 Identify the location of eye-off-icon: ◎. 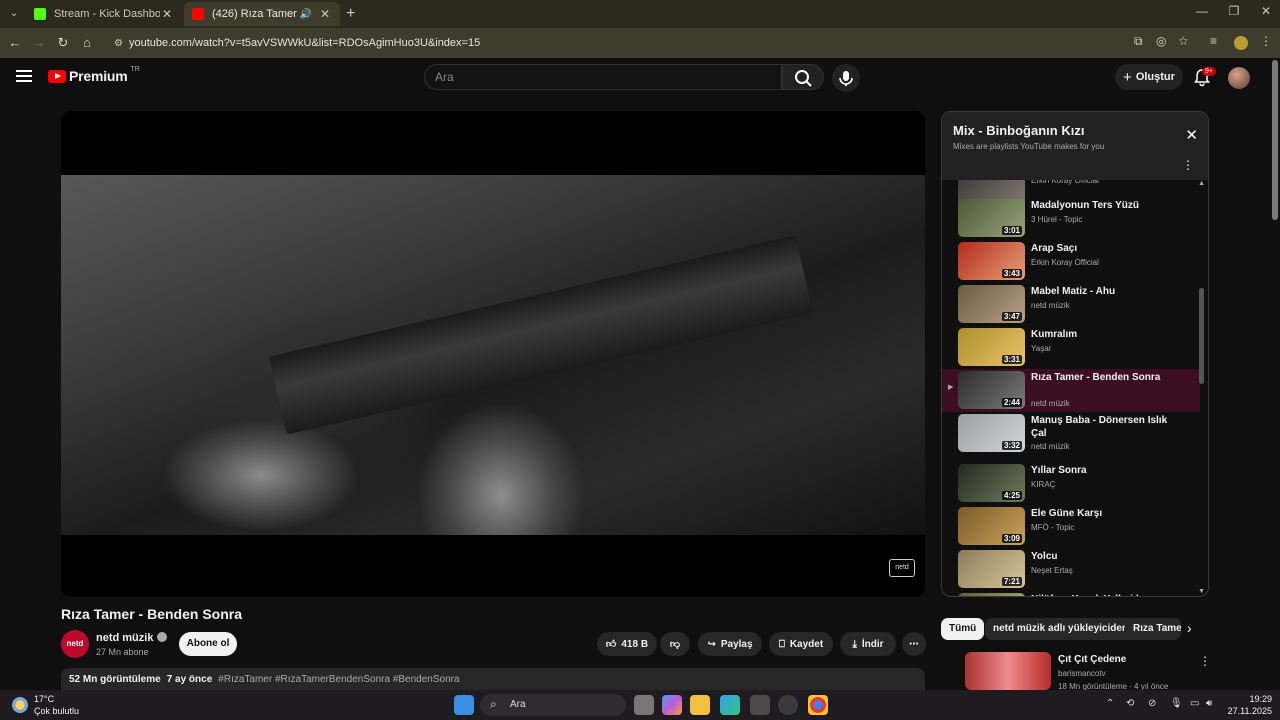
(1161, 41).